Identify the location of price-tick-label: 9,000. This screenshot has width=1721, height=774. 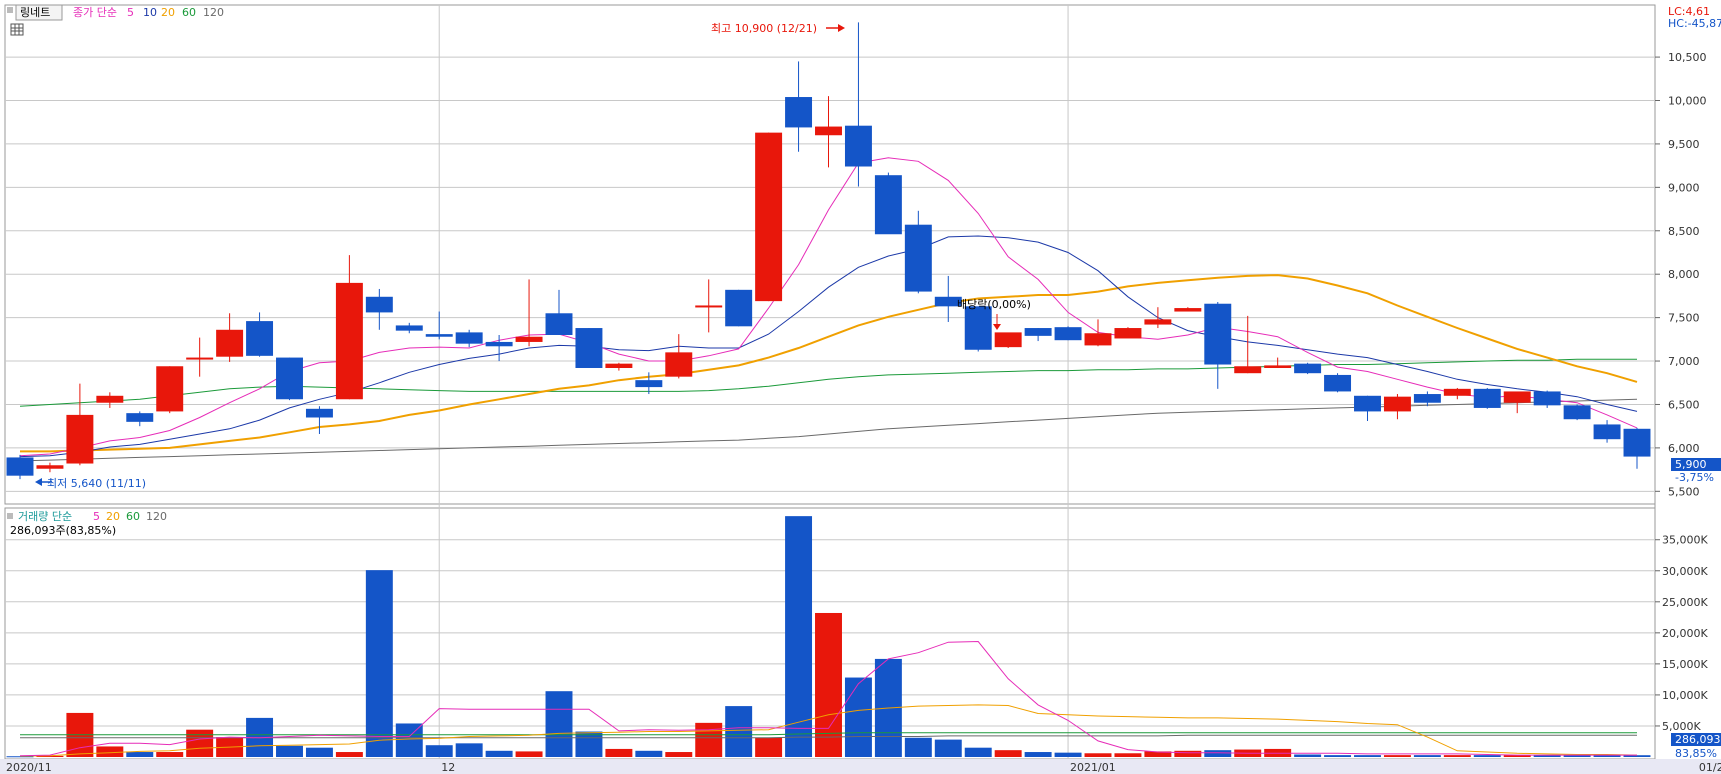
(1684, 187).